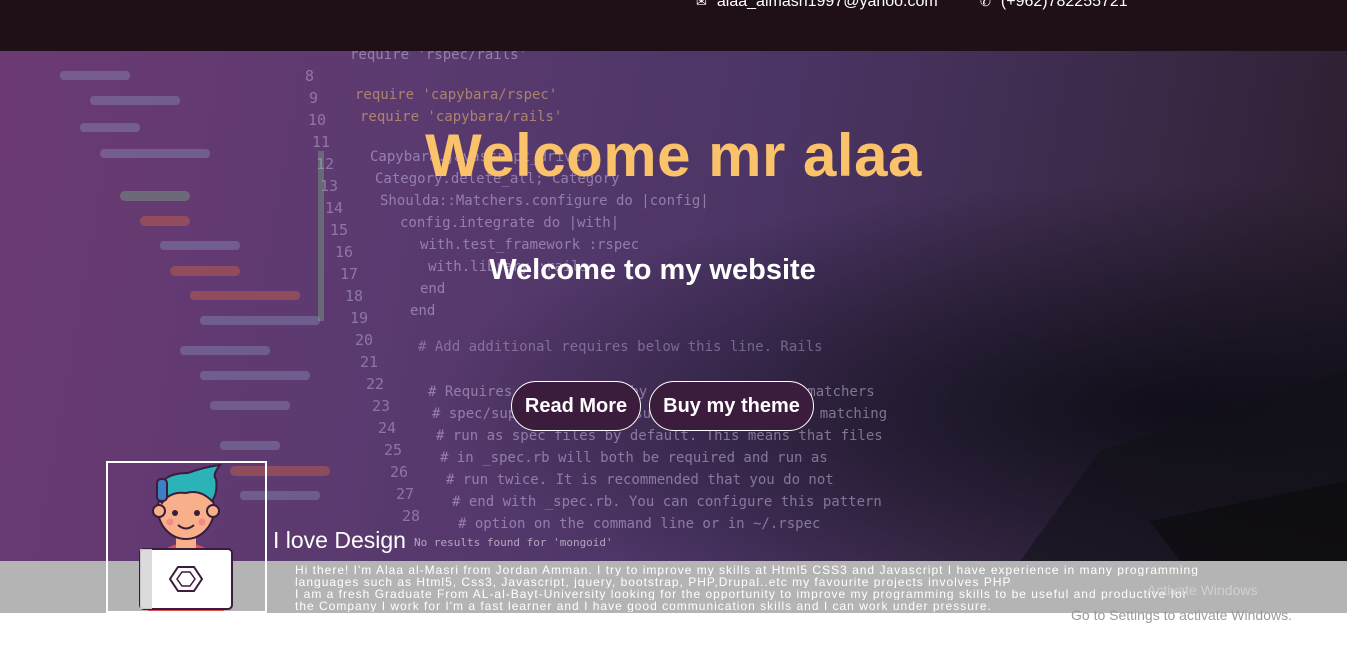 This screenshot has width=1347, height=654. I want to click on svg-text: 21, so click(369, 362).